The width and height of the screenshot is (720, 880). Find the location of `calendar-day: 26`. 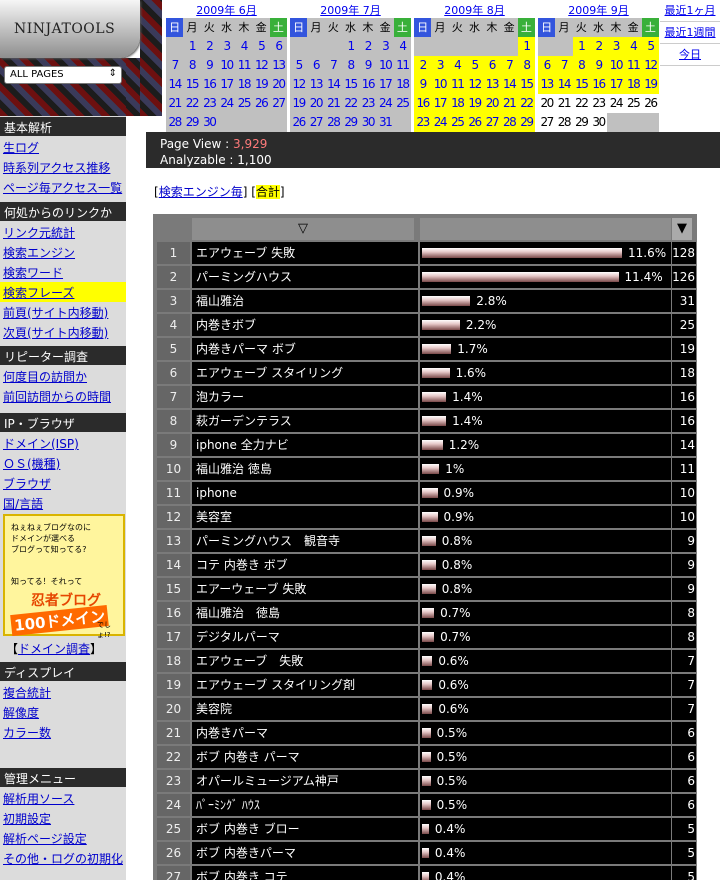

calendar-day: 26 is located at coordinates (650, 103).